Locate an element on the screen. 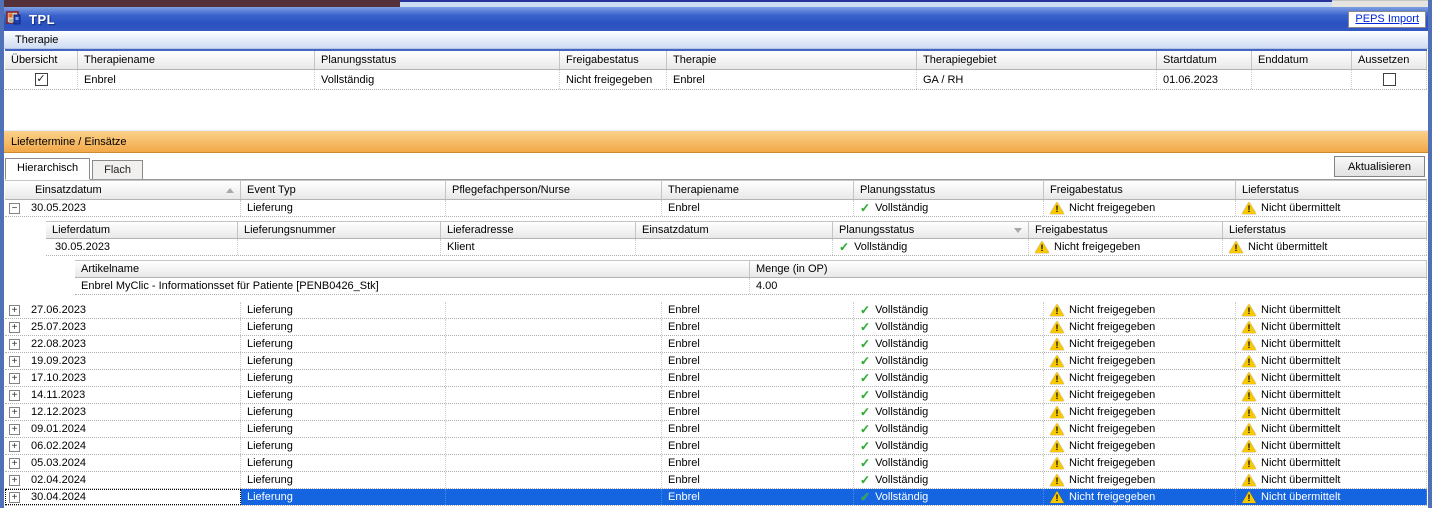 The width and height of the screenshot is (1432, 508). einsatzdatum-cell: 22.08.2023 is located at coordinates (59, 344).